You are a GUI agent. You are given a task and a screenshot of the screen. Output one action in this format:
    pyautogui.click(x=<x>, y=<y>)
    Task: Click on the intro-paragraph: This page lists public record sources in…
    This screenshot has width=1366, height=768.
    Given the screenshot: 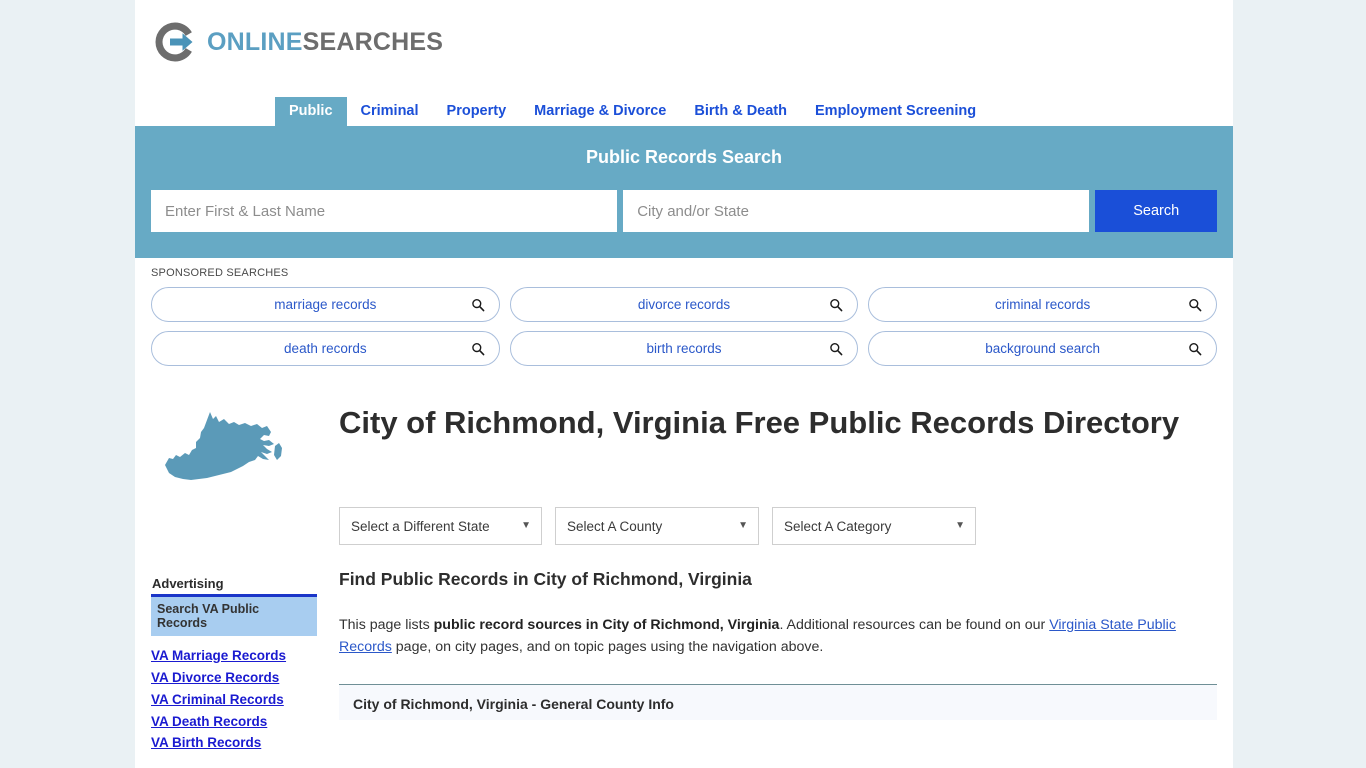 What is the action you would take?
    pyautogui.click(x=778, y=636)
    